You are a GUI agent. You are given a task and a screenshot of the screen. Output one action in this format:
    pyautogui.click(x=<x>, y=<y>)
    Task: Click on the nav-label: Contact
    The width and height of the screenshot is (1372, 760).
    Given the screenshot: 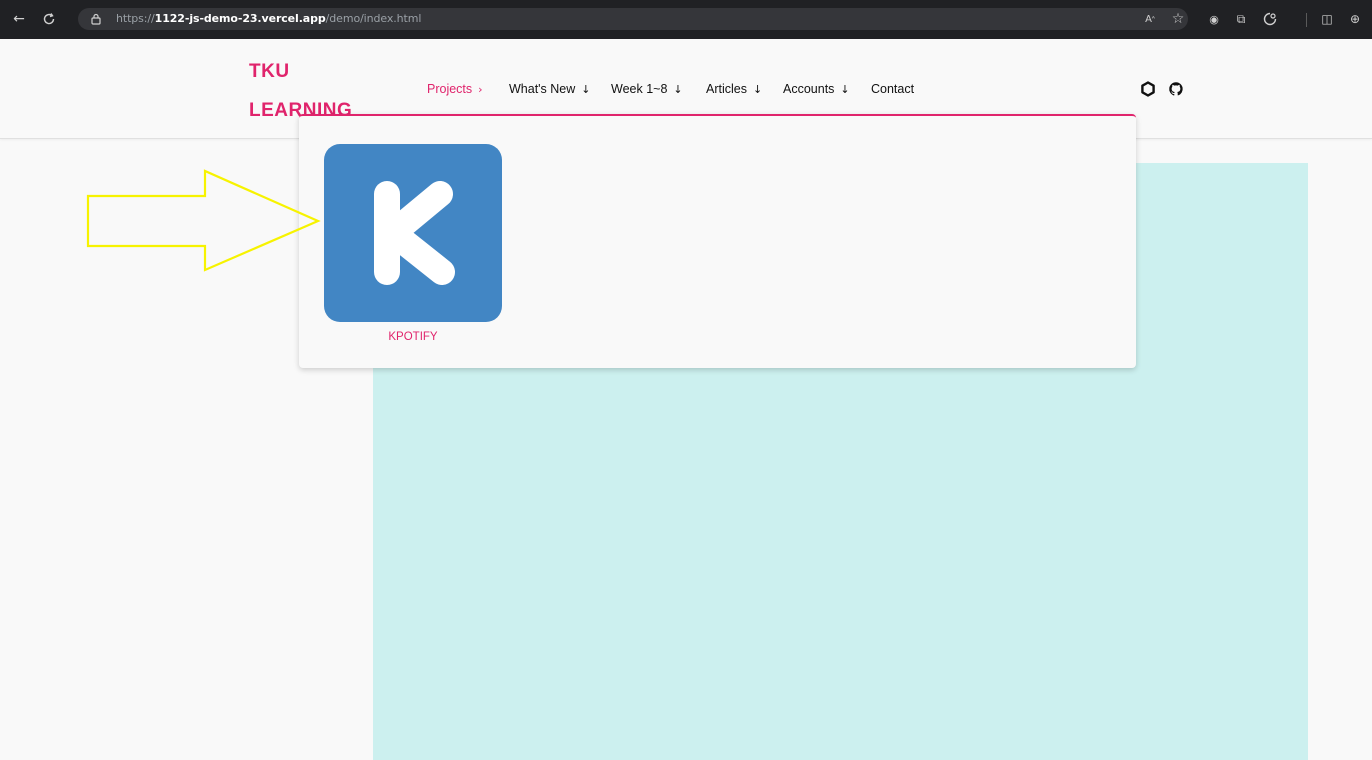 What is the action you would take?
    pyautogui.click(x=893, y=89)
    